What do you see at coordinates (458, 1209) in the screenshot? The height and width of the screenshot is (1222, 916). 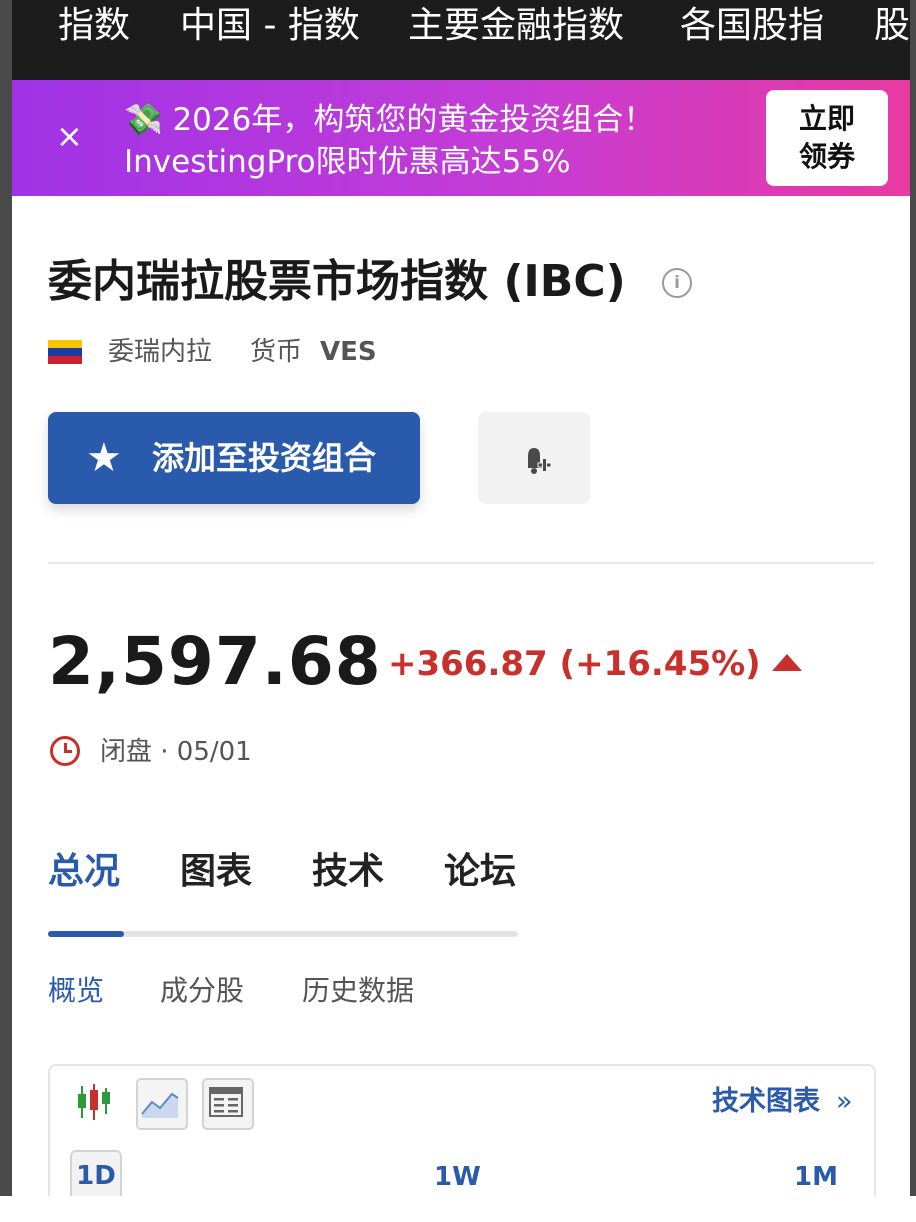 I see `bottom-strip` at bounding box center [458, 1209].